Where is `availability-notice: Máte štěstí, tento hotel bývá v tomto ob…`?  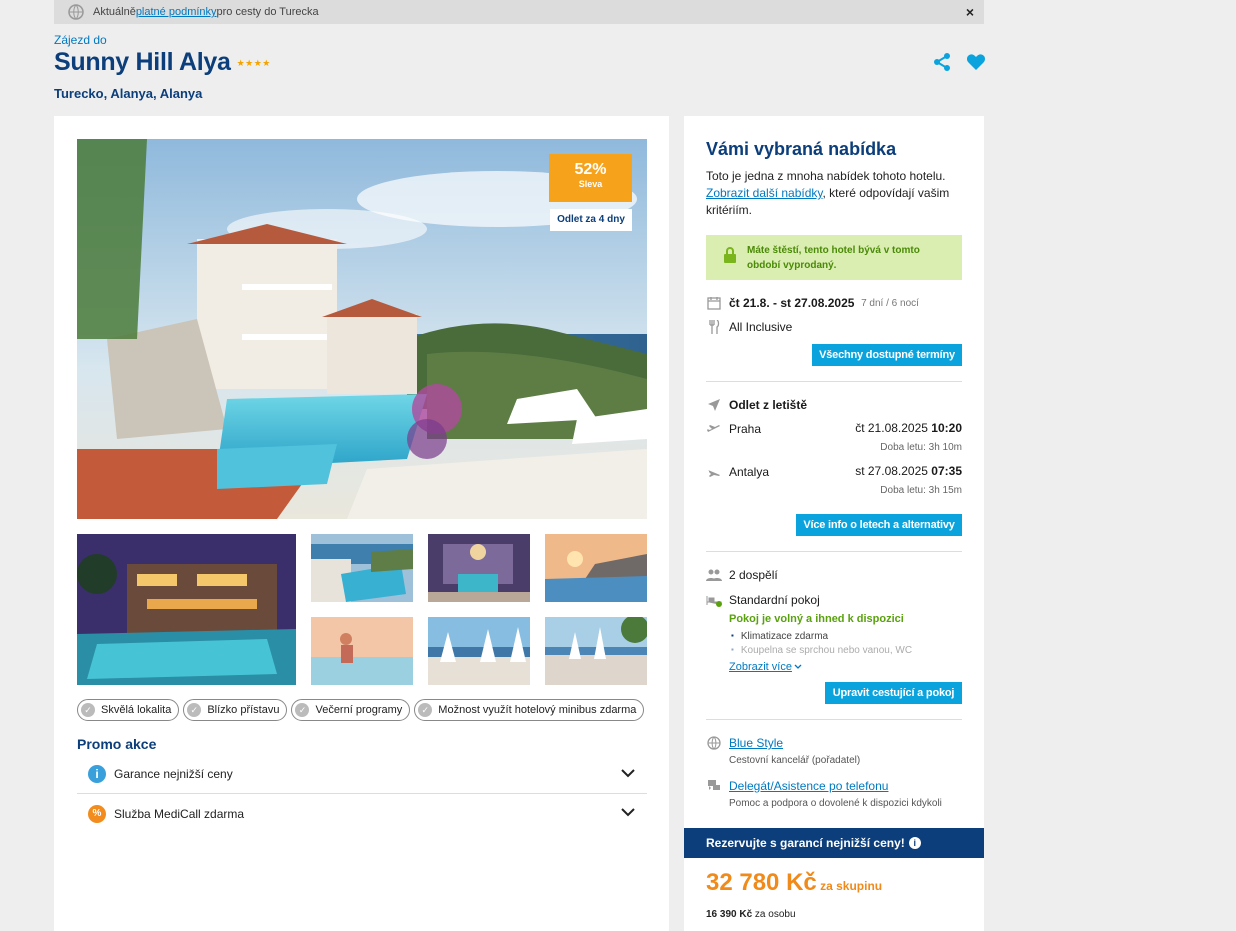
availability-notice: Máte štěstí, tento hotel bývá v tomto ob… is located at coordinates (834, 257).